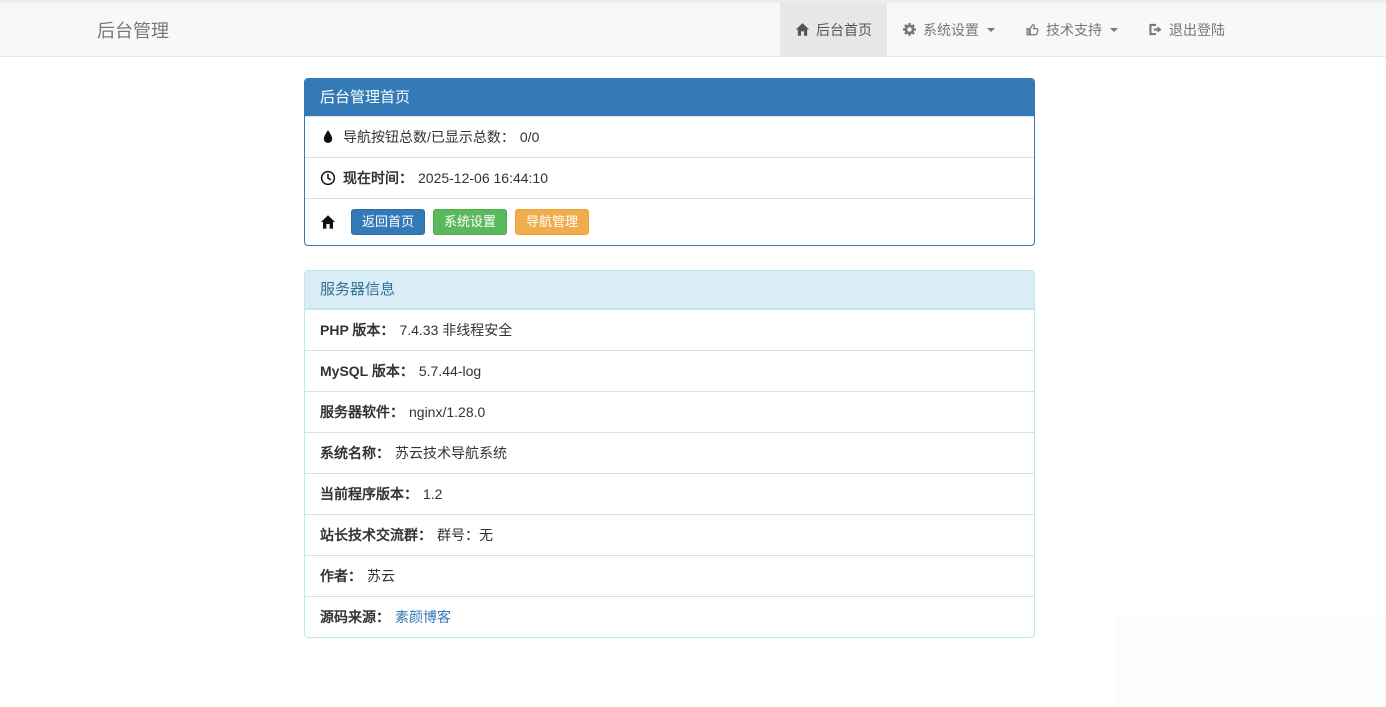  I want to click on server-info-row-source: 源码来源： 素颜博客, so click(669, 616).